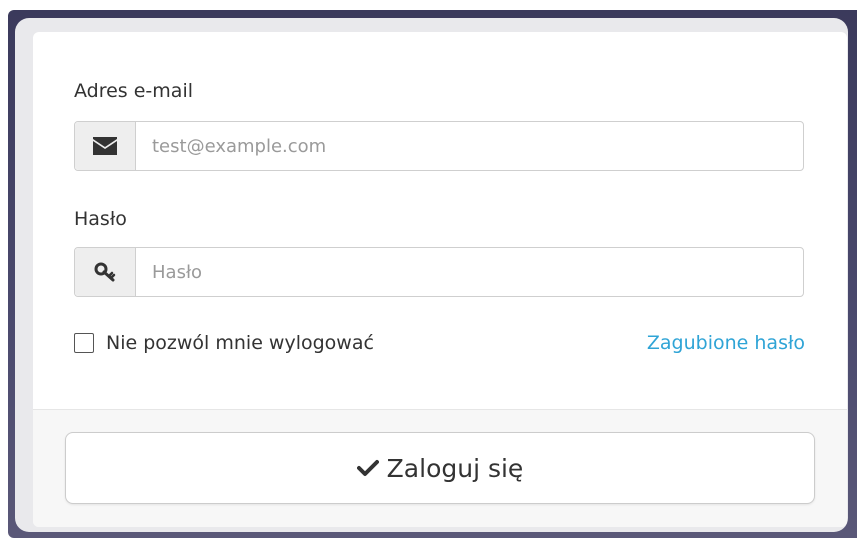 The image size is (857, 542). I want to click on envelope-icon, so click(105, 146).